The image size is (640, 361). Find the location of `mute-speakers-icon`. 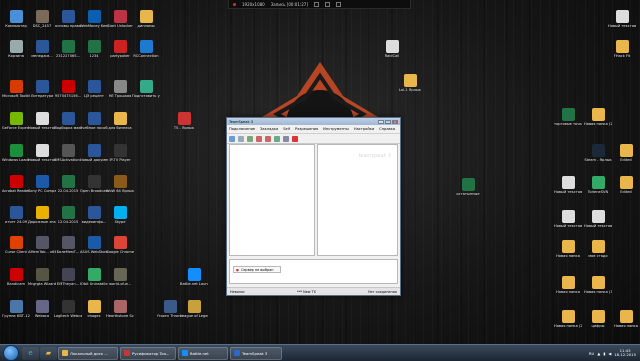

mute-speakers-icon is located at coordinates (268, 138).